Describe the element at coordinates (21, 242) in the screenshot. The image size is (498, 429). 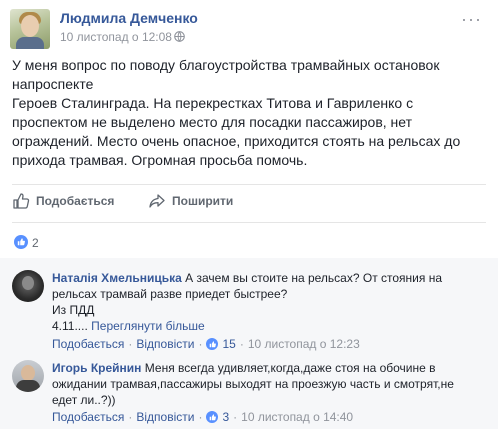
I see `like-reaction-icon` at that location.